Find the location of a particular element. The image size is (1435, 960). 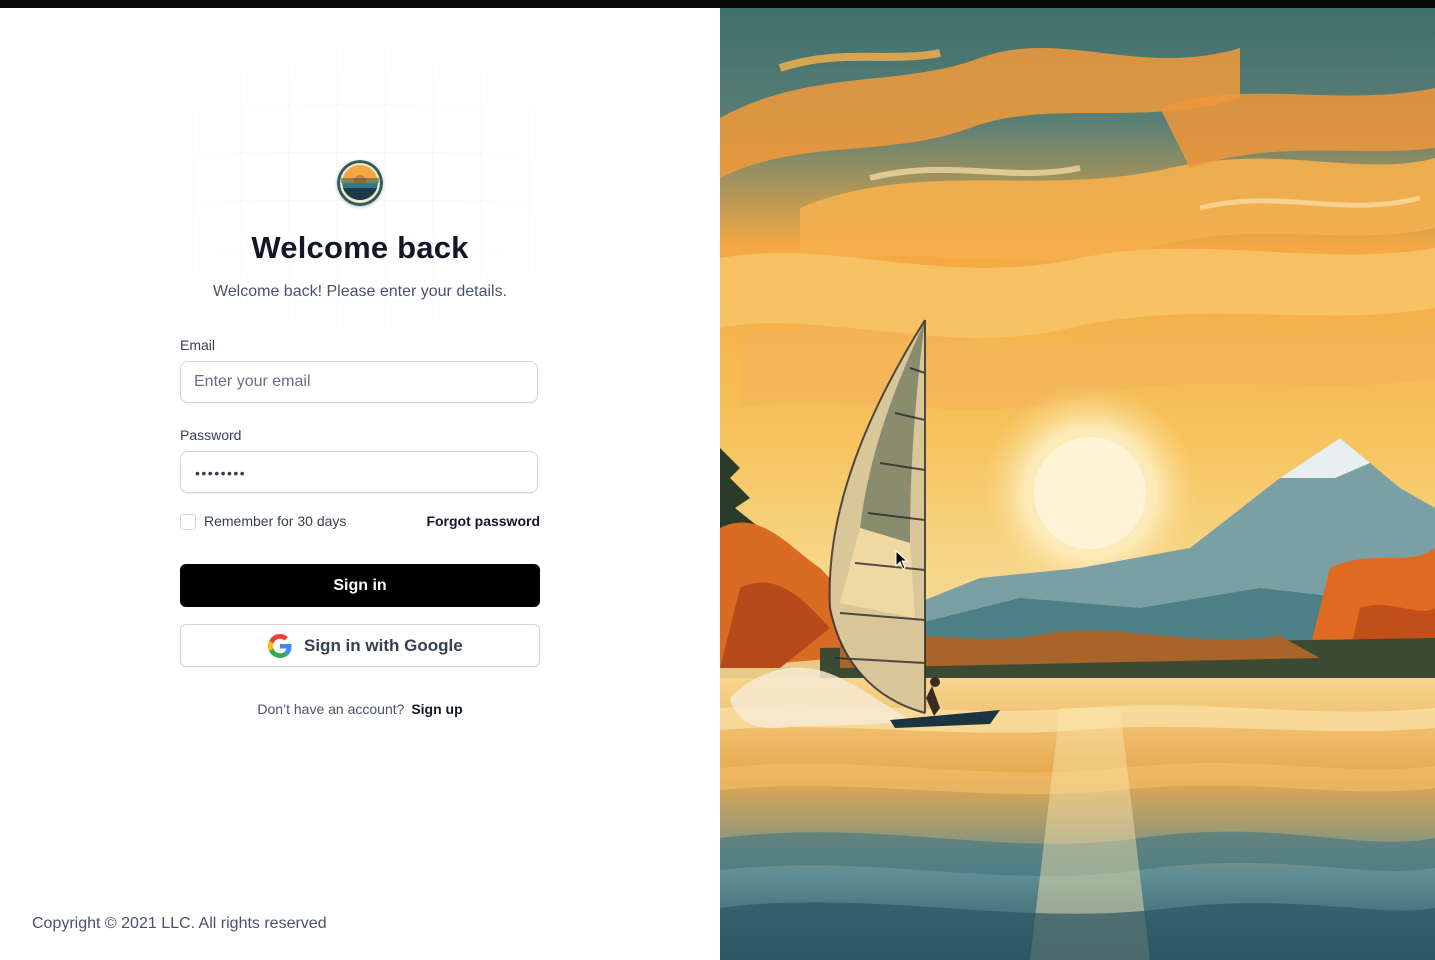

page-title: Welcome back is located at coordinates (360, 247).